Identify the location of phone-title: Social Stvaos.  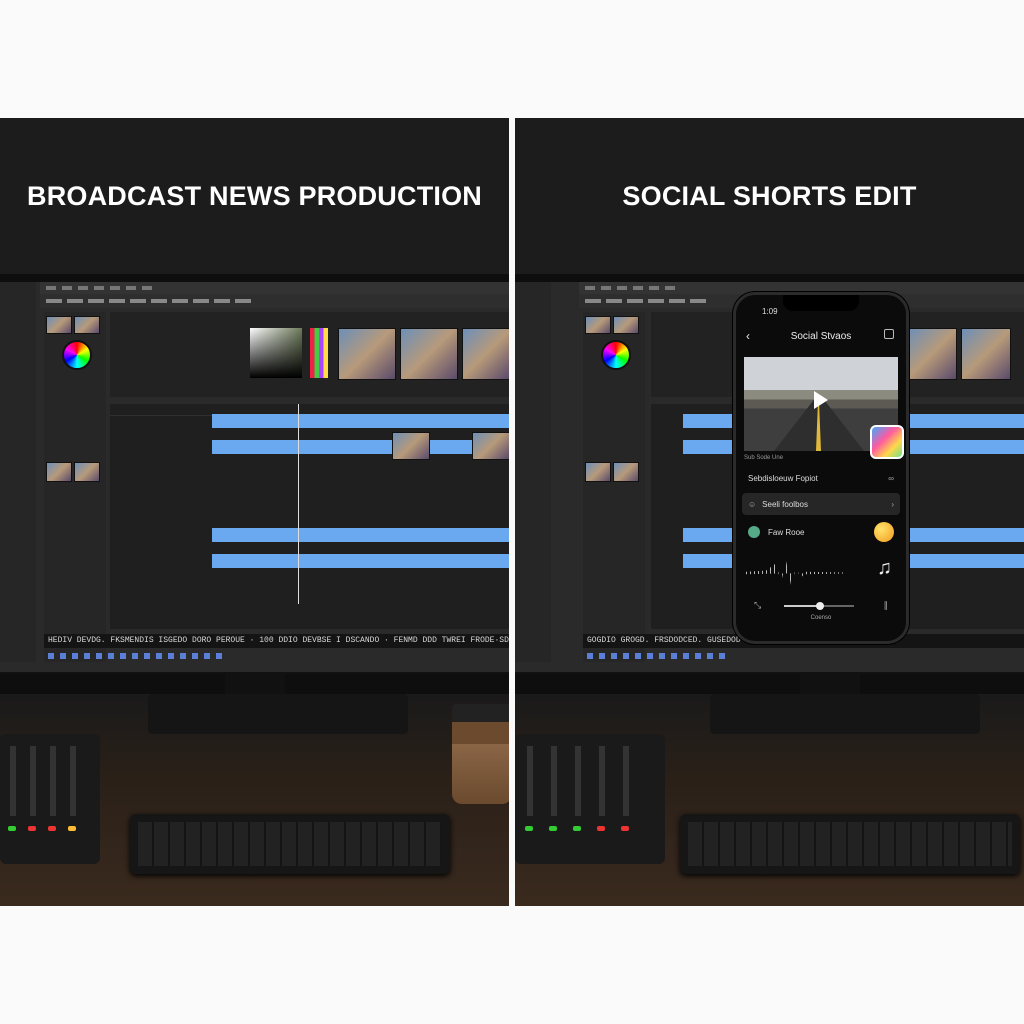
(821, 336).